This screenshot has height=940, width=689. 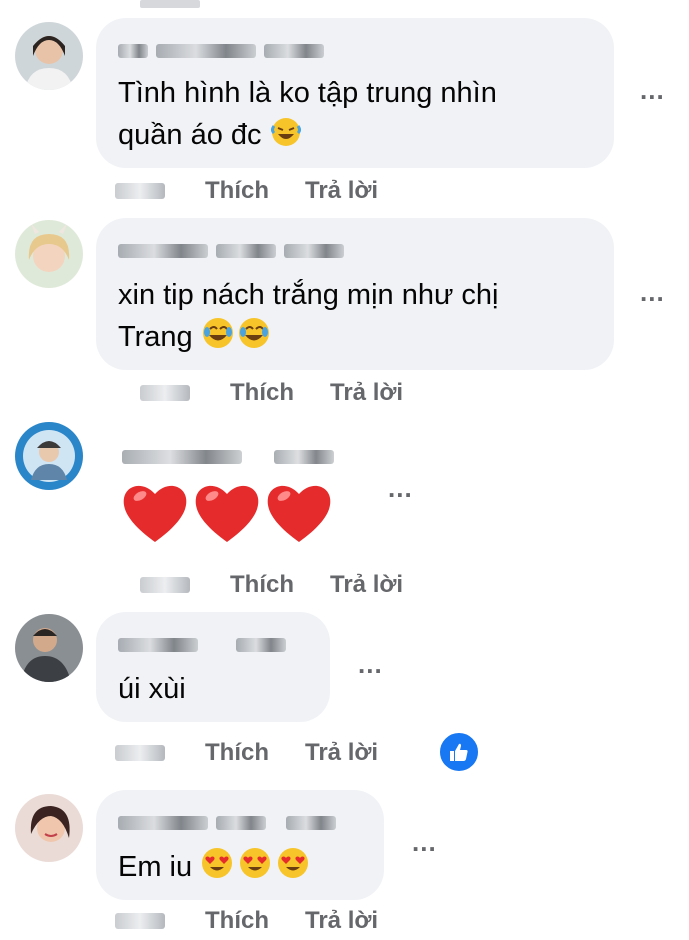 What do you see at coordinates (235, 333) in the screenshot?
I see `joy-emoji-icon` at bounding box center [235, 333].